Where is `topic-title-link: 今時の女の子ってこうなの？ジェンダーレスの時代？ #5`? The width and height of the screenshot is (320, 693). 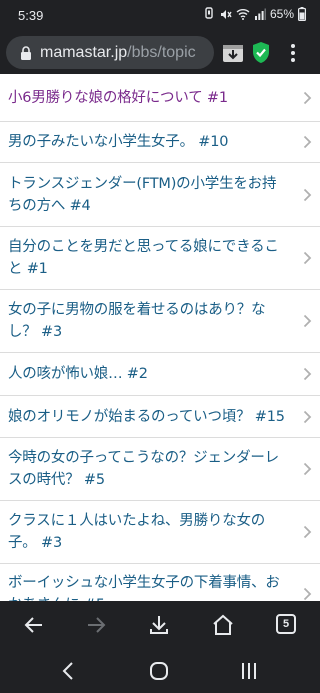
topic-title-link: 今時の女の子ってこうなの？ジェンダーレスの時代？ #5 is located at coordinates (149, 469).